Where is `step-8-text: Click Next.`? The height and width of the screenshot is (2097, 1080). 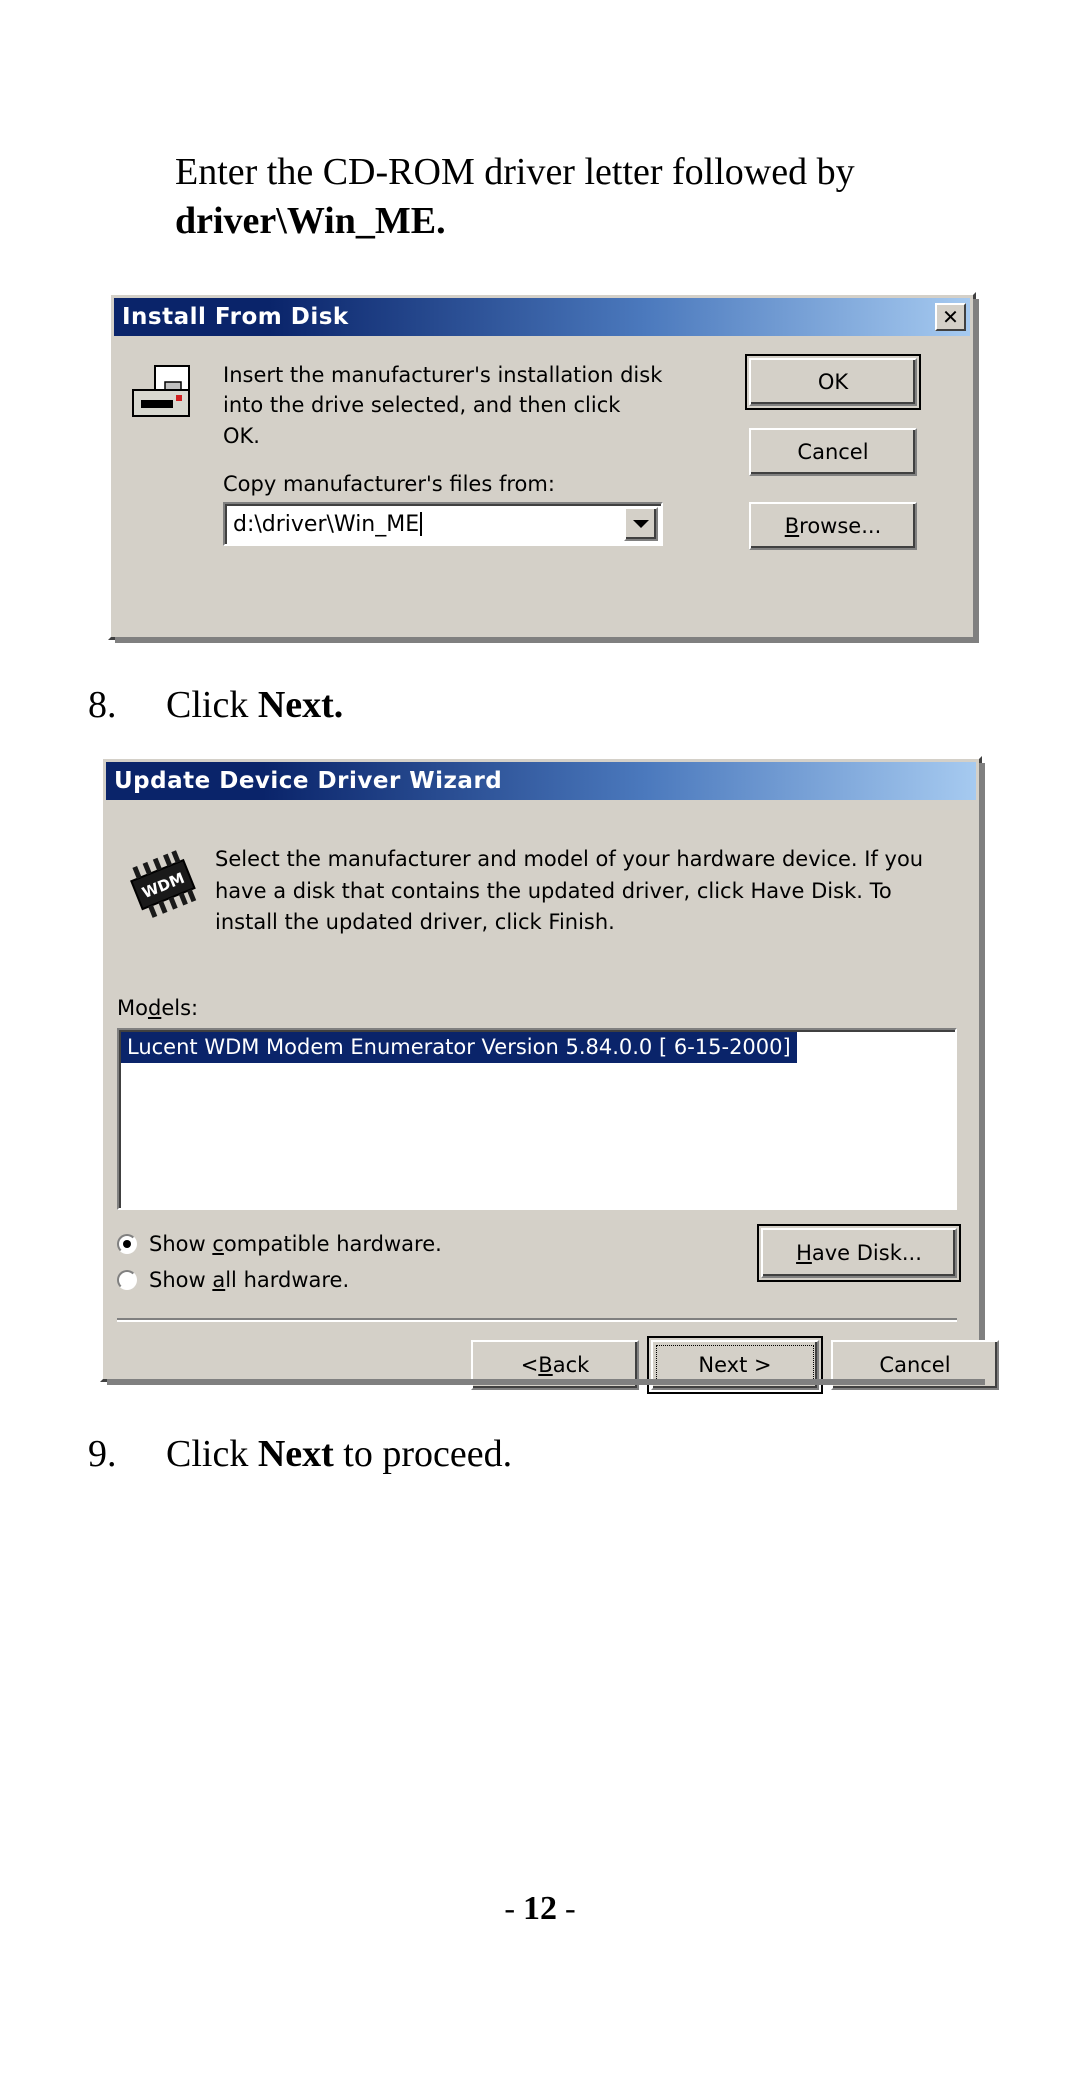
step-8-text: Click Next. is located at coordinates (255, 705).